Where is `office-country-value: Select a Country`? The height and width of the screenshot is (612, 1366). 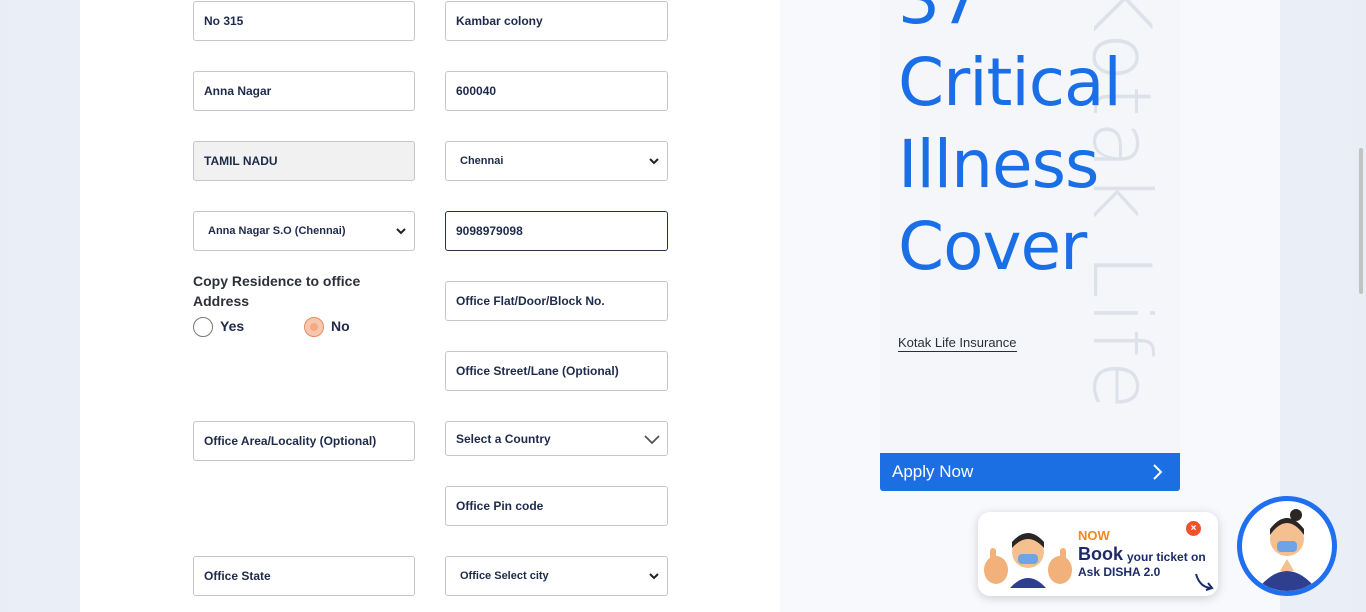 office-country-value: Select a Country is located at coordinates (503, 438).